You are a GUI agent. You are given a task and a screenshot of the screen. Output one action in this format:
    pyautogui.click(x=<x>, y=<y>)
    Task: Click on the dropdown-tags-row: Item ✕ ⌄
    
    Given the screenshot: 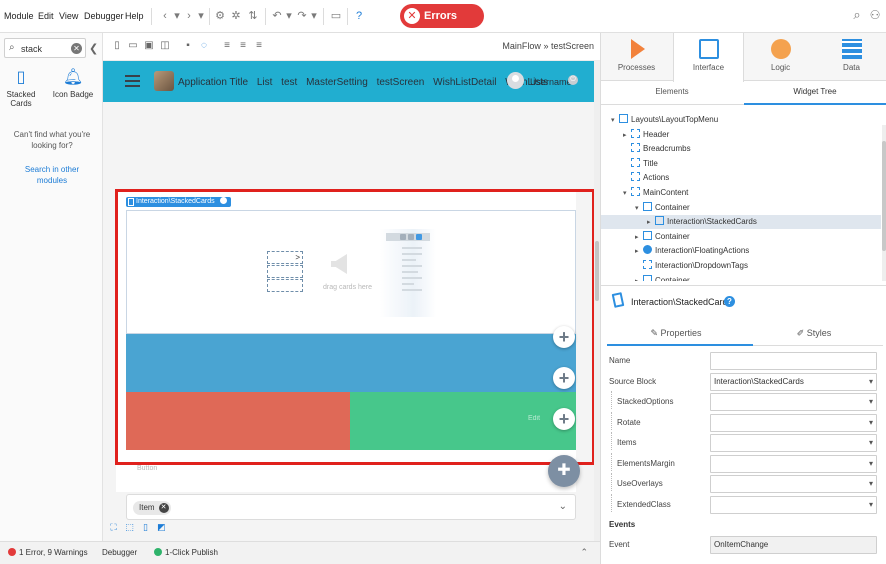 What is the action you would take?
    pyautogui.click(x=351, y=507)
    